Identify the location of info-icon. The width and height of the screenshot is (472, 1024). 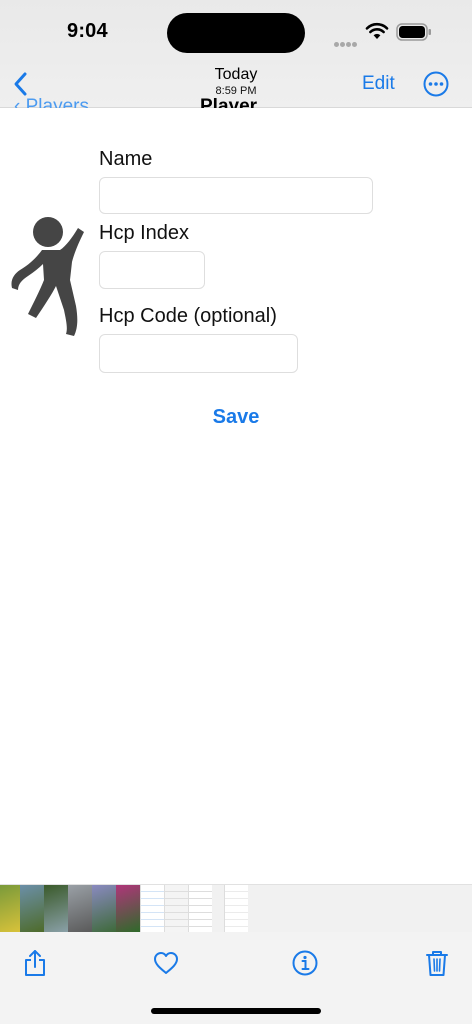
(305, 963).